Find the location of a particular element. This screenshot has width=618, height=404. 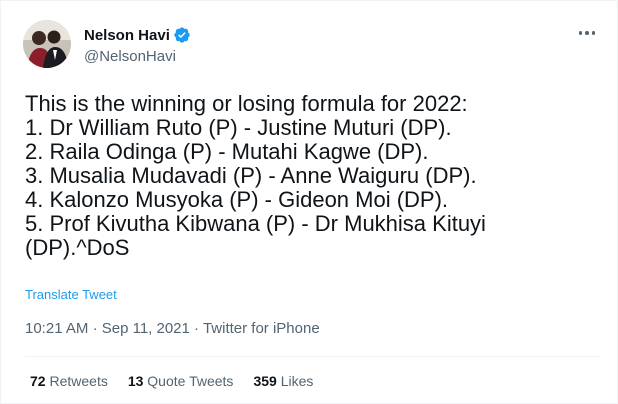

tweet-source: Twitter for iPhone is located at coordinates (261, 328).